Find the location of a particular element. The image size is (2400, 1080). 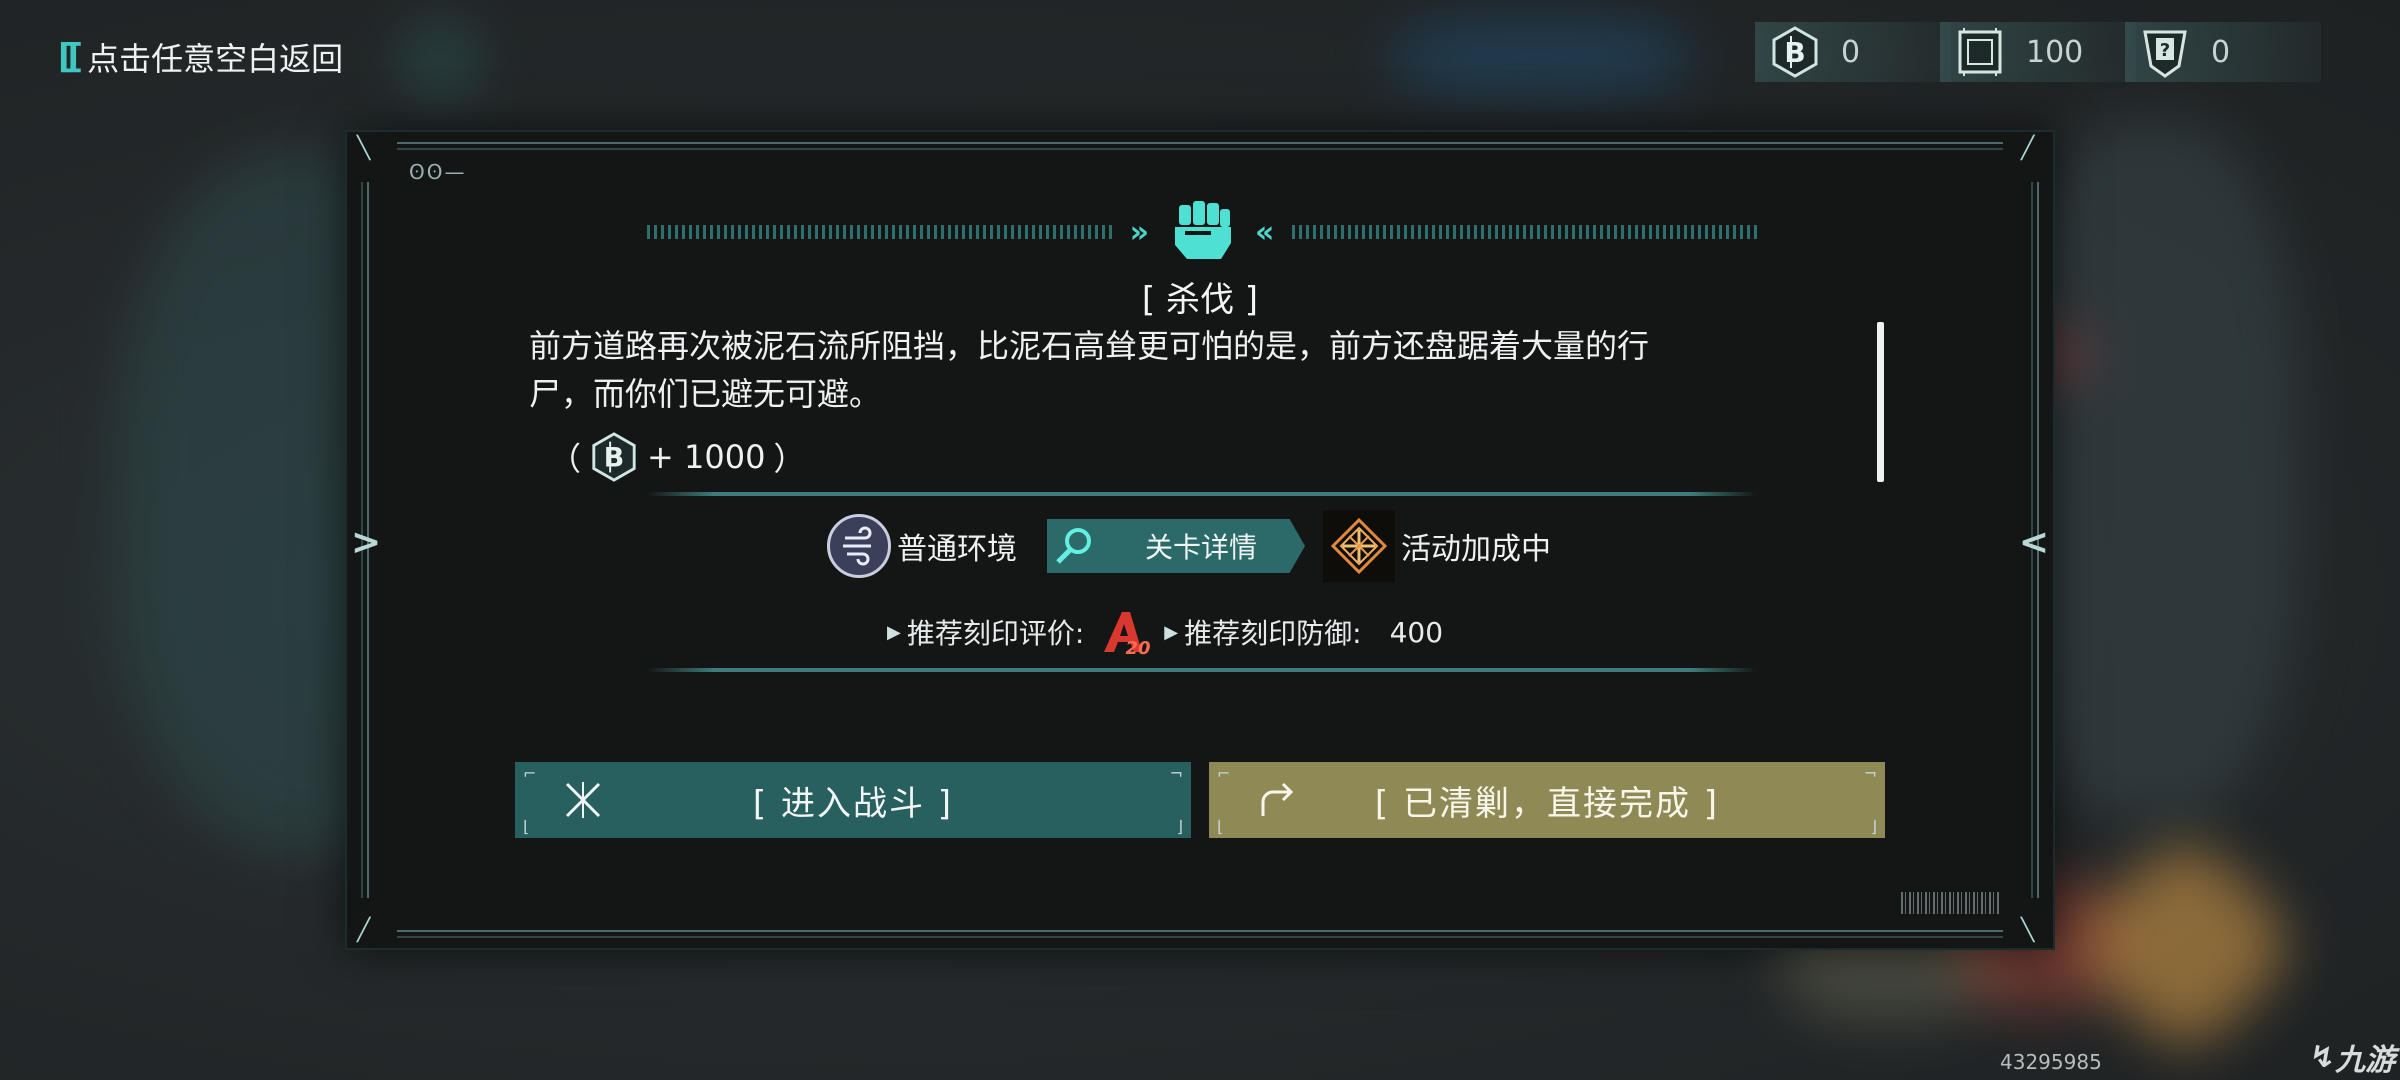

question-card-icon: ? is located at coordinates (2165, 52).